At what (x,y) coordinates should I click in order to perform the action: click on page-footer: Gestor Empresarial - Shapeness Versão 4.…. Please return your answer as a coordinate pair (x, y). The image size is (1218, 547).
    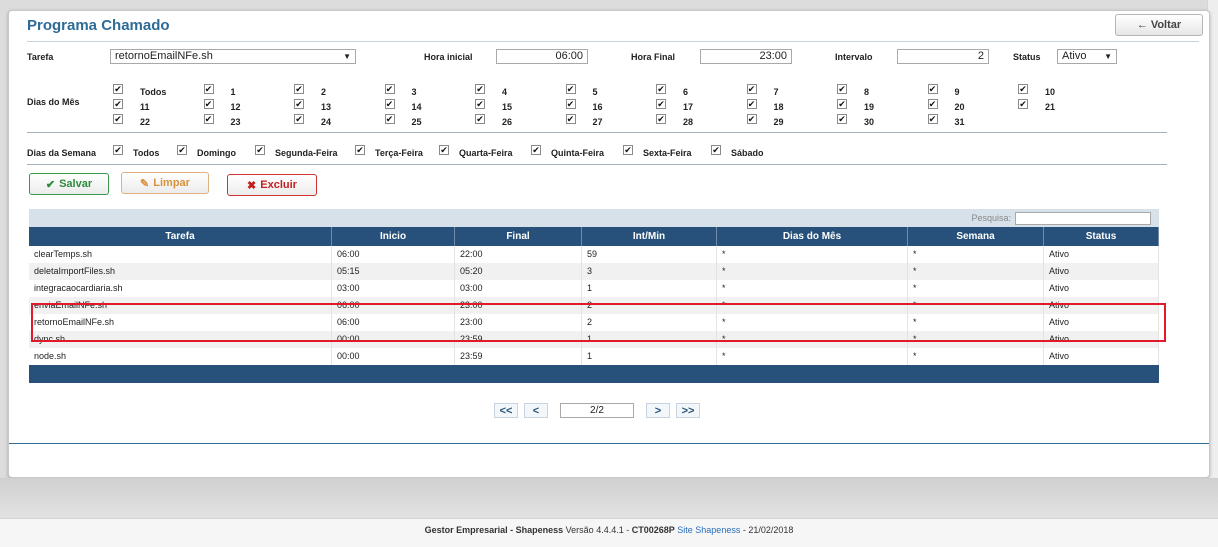
    Looking at the image, I should click on (609, 532).